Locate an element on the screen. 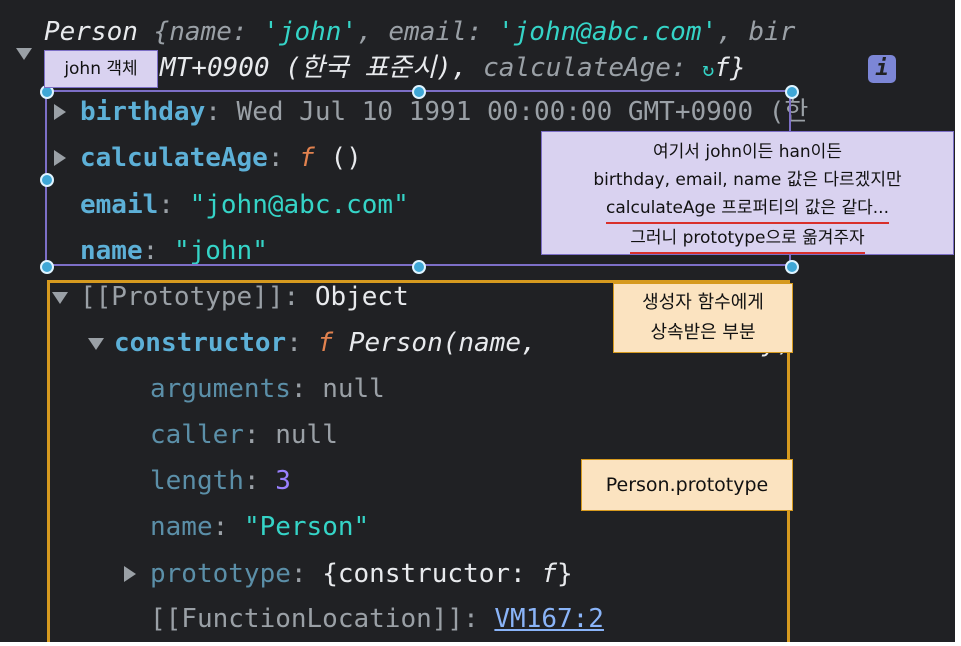 The height and width of the screenshot is (646, 961). explanation-line-4: 그러니 prototype으로 옮겨주자 is located at coordinates (747, 239).